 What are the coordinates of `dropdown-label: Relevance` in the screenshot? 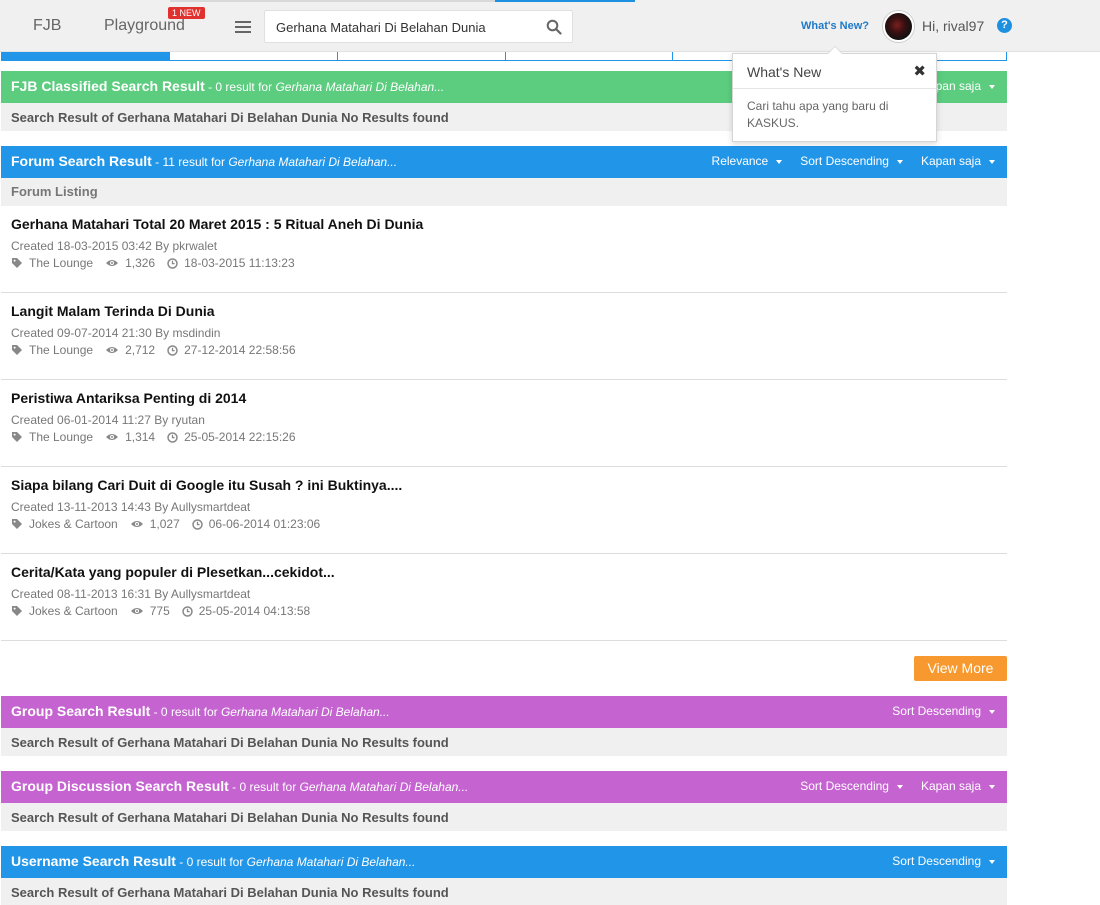 It's located at (740, 161).